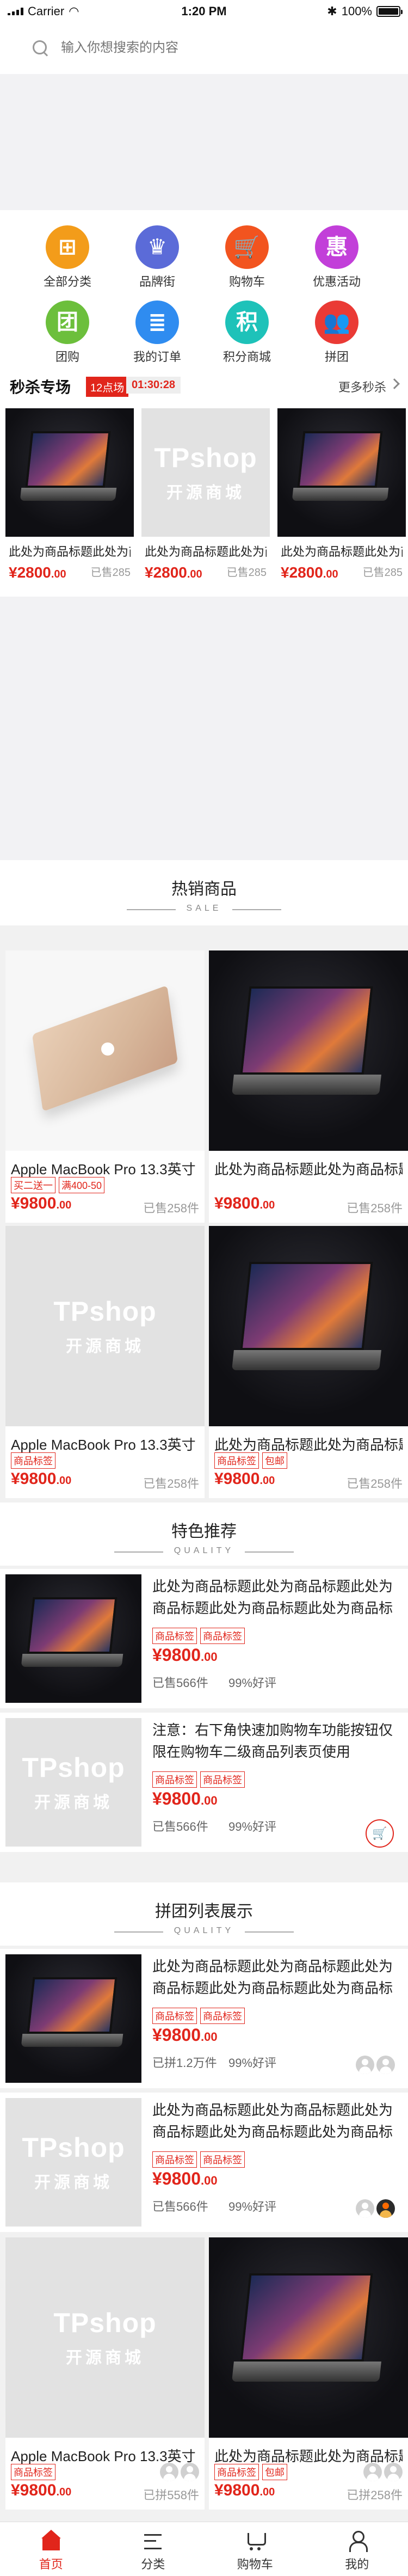 This screenshot has width=408, height=2576. Describe the element at coordinates (247, 357) in the screenshot. I see `nav-item-label: 积分商城` at that location.